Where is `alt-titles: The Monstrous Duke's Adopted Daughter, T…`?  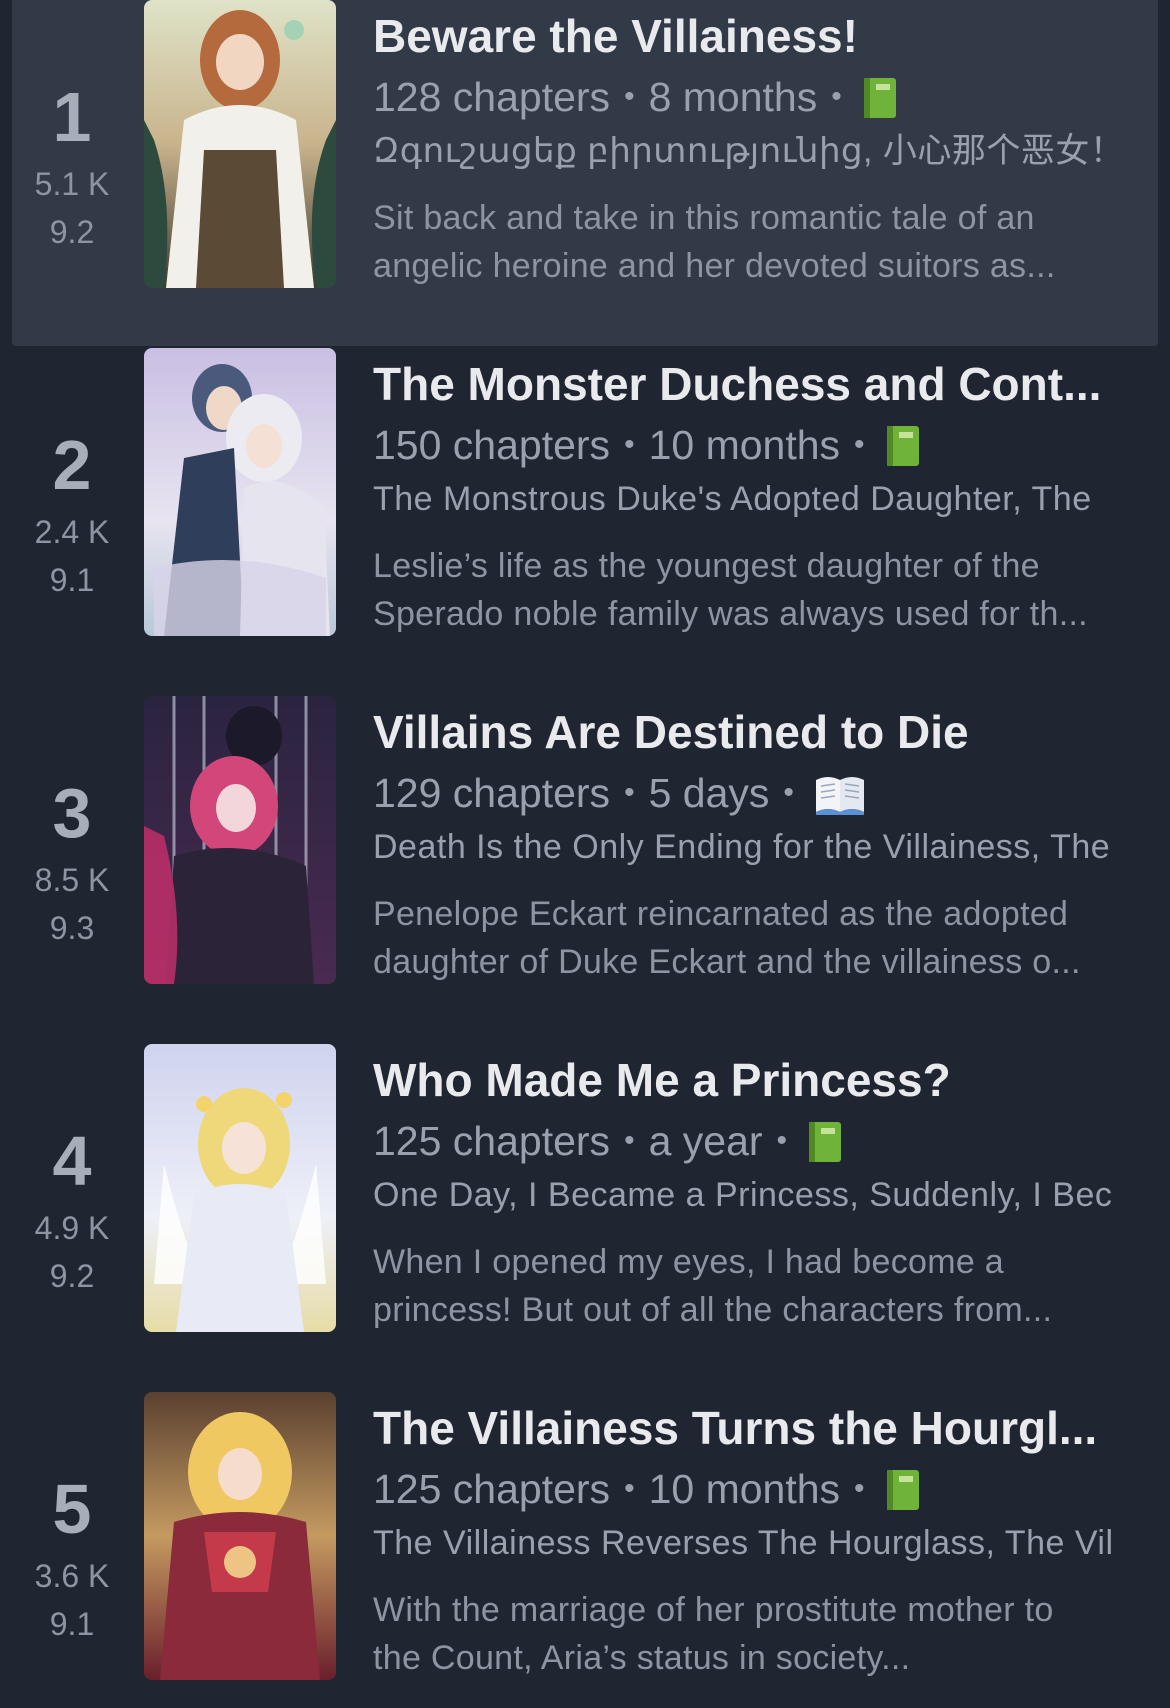
alt-titles: The Monstrous Duke's Adopted Daughter, T… is located at coordinates (732, 499).